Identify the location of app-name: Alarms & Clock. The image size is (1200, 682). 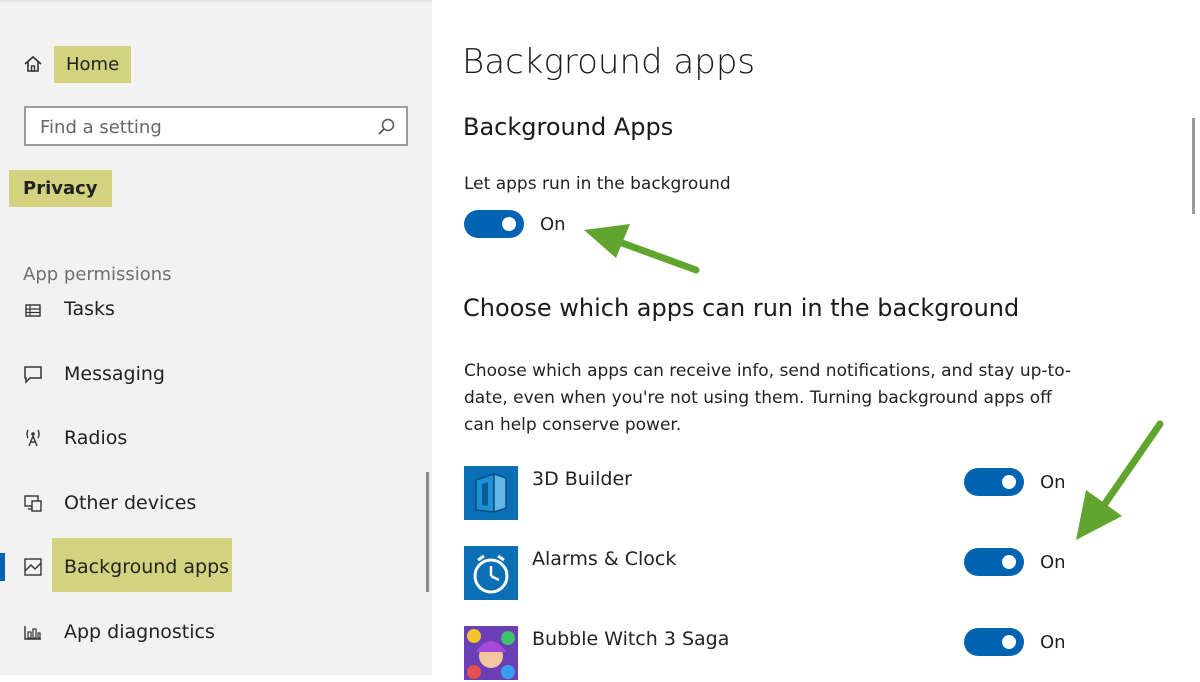
(604, 559).